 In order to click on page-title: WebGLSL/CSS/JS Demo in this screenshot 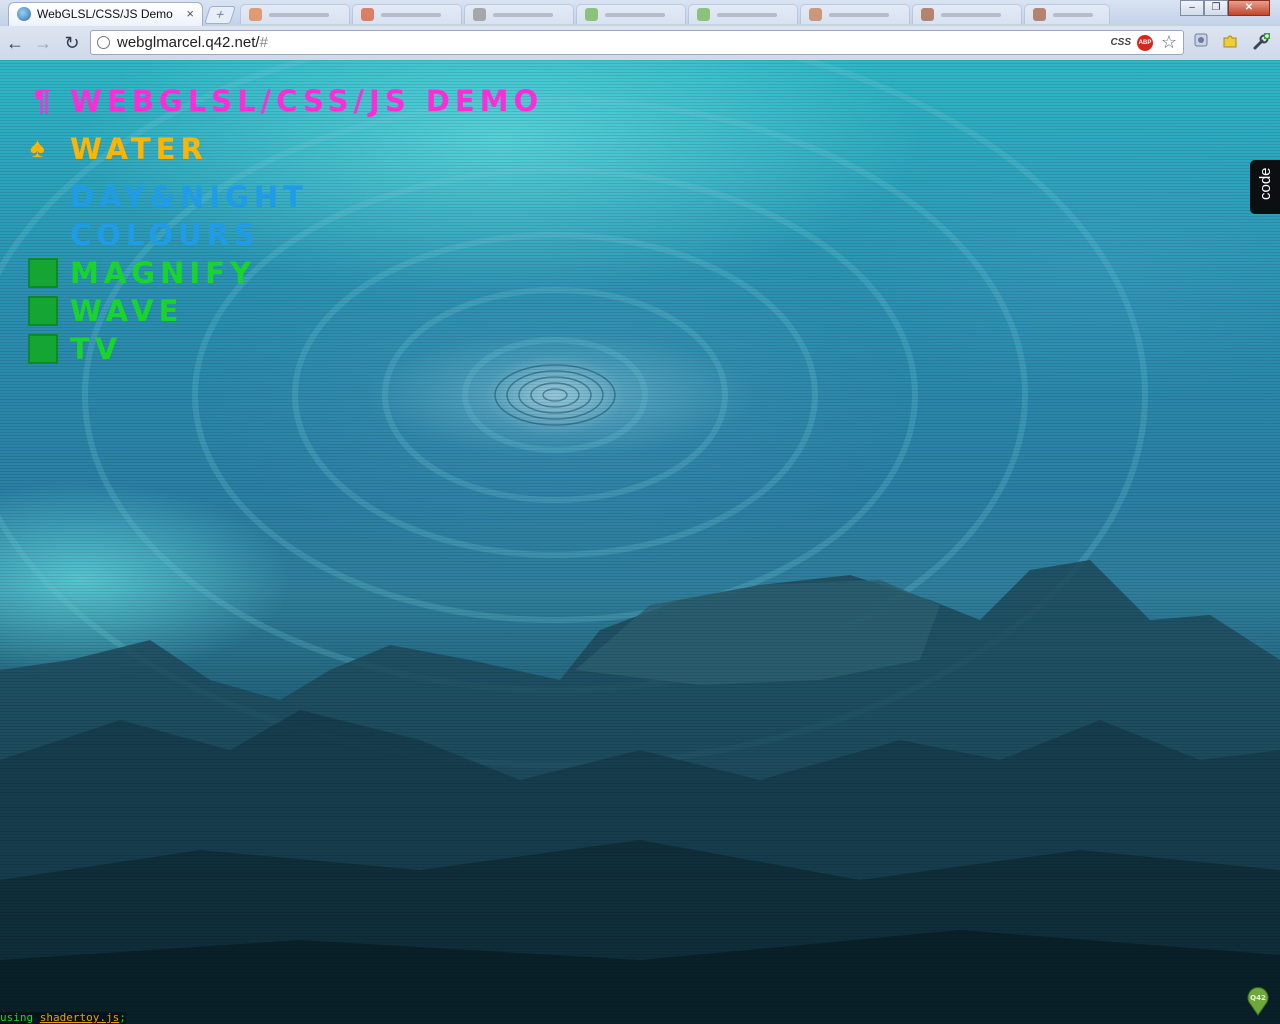, I will do `click(306, 101)`.